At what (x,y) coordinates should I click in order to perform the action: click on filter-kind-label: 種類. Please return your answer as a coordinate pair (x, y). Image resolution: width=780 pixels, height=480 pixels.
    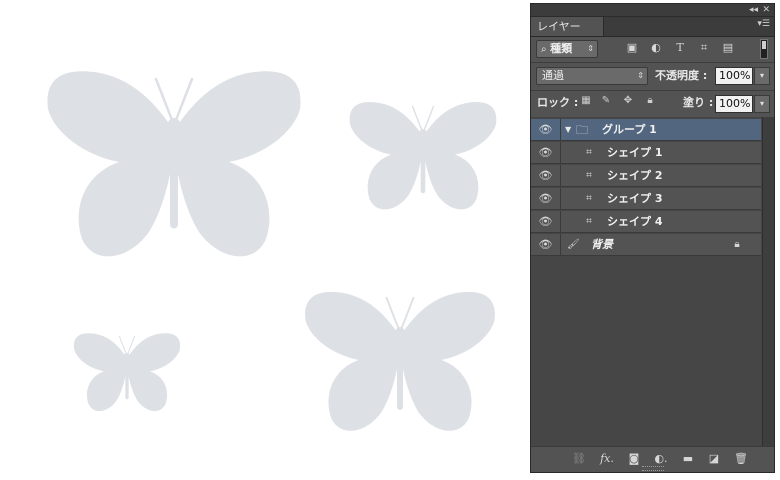
    Looking at the image, I should click on (561, 48).